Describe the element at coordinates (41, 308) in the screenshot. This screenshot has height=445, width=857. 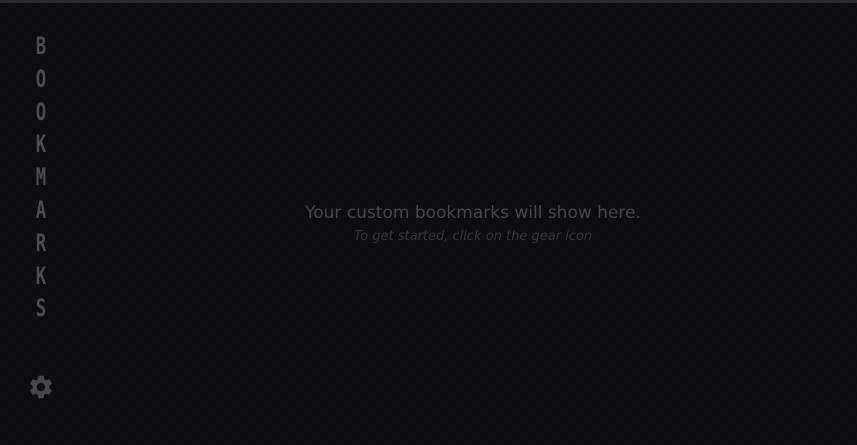
I see `title-letter: S` at that location.